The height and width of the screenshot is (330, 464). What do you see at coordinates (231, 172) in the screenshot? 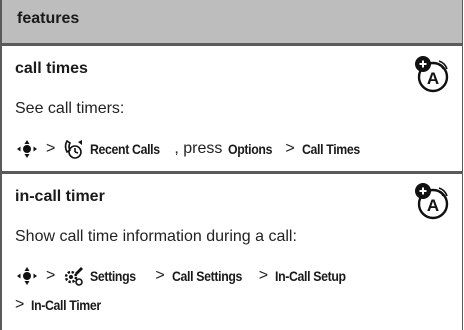
I see `section-divider` at bounding box center [231, 172].